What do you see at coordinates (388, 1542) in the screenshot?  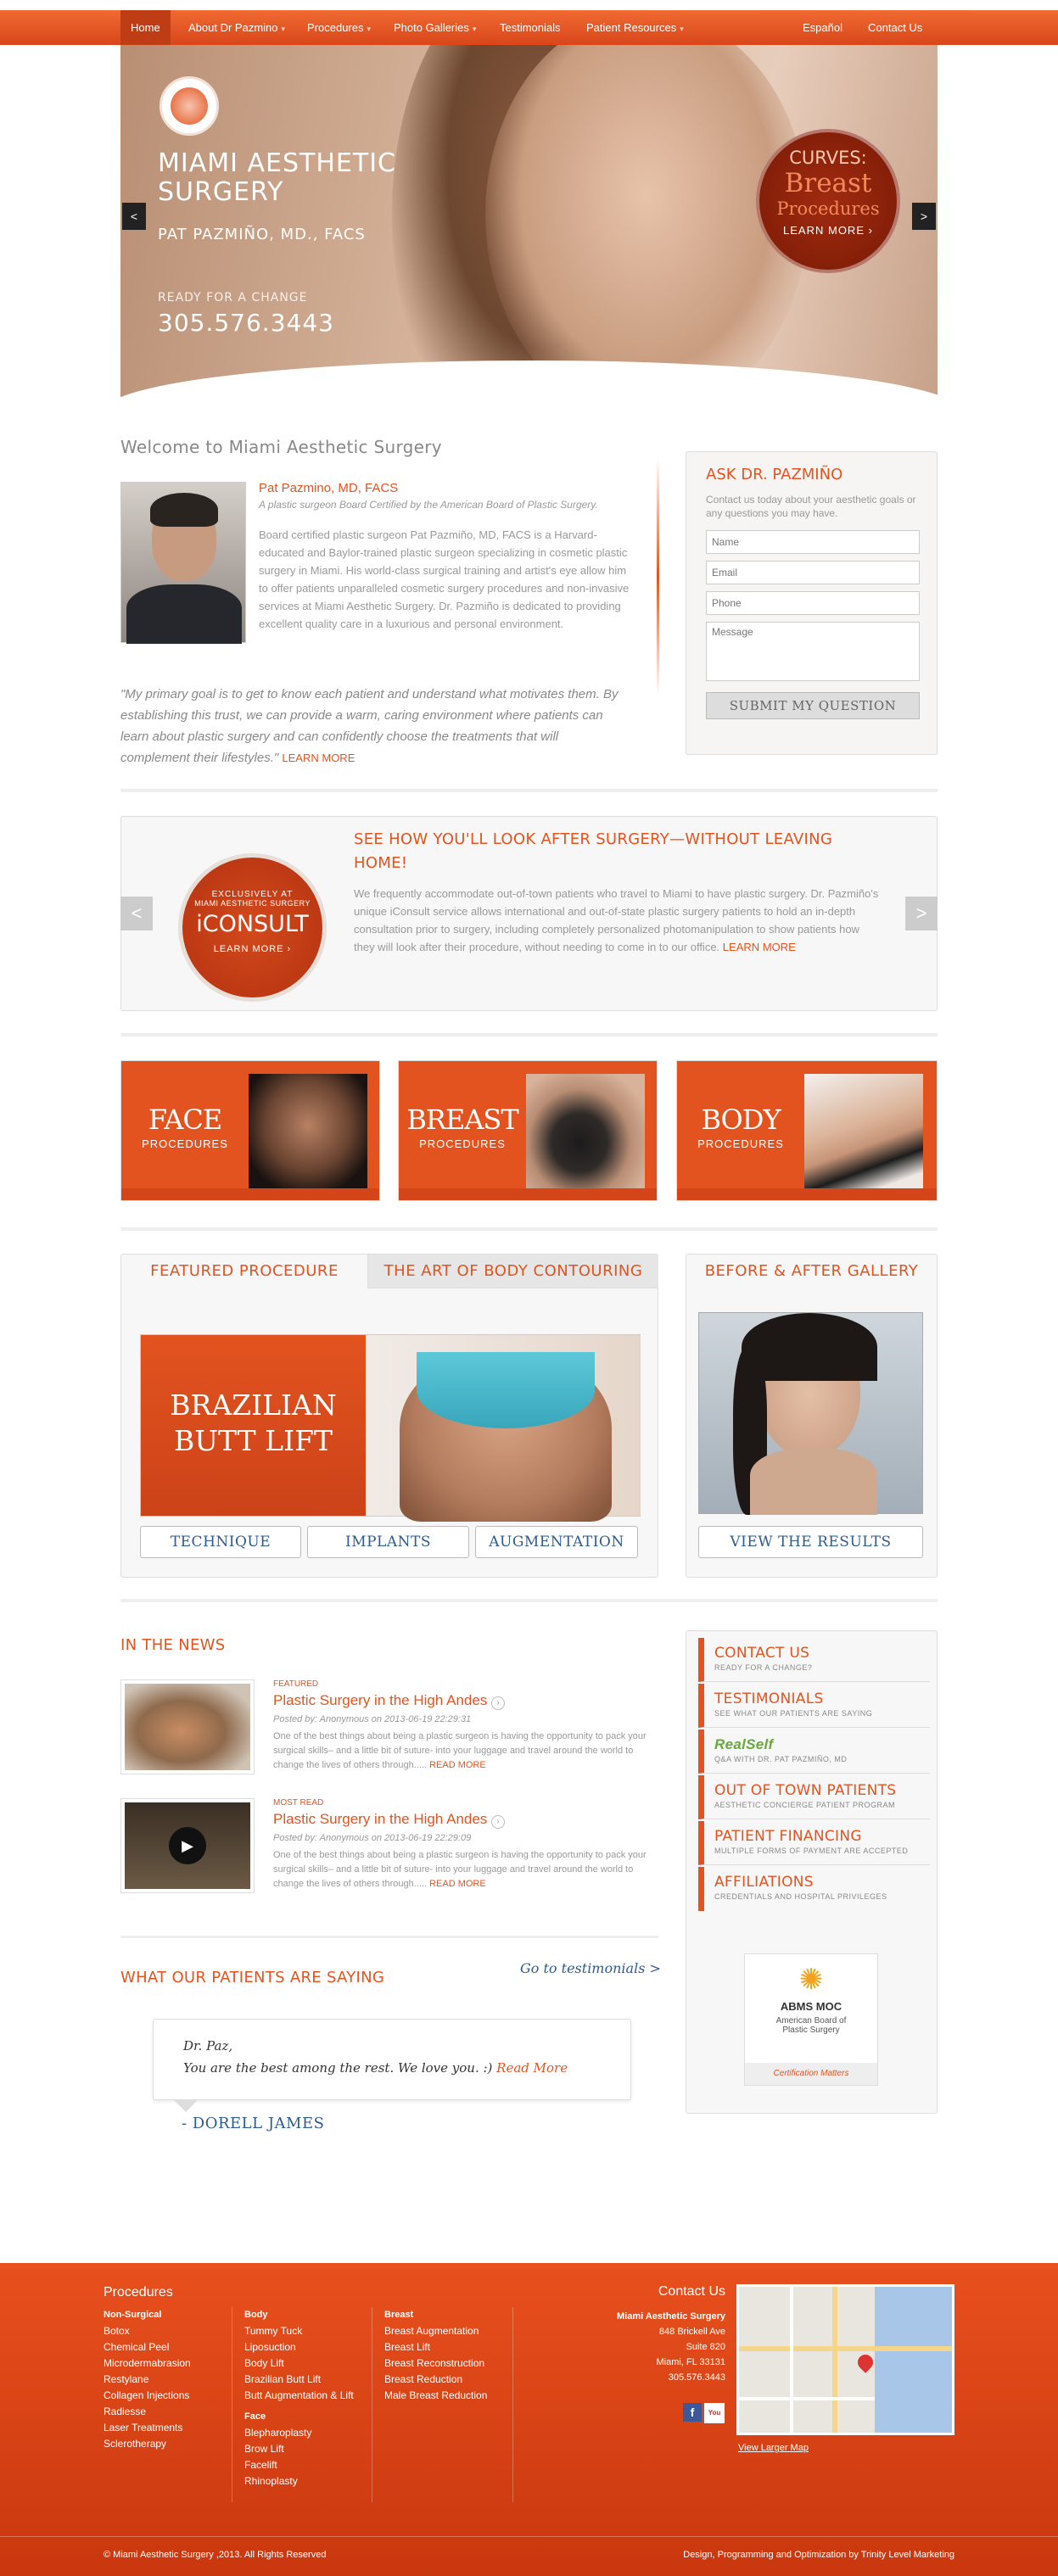 I see `implants-button: IMPLANTS` at bounding box center [388, 1542].